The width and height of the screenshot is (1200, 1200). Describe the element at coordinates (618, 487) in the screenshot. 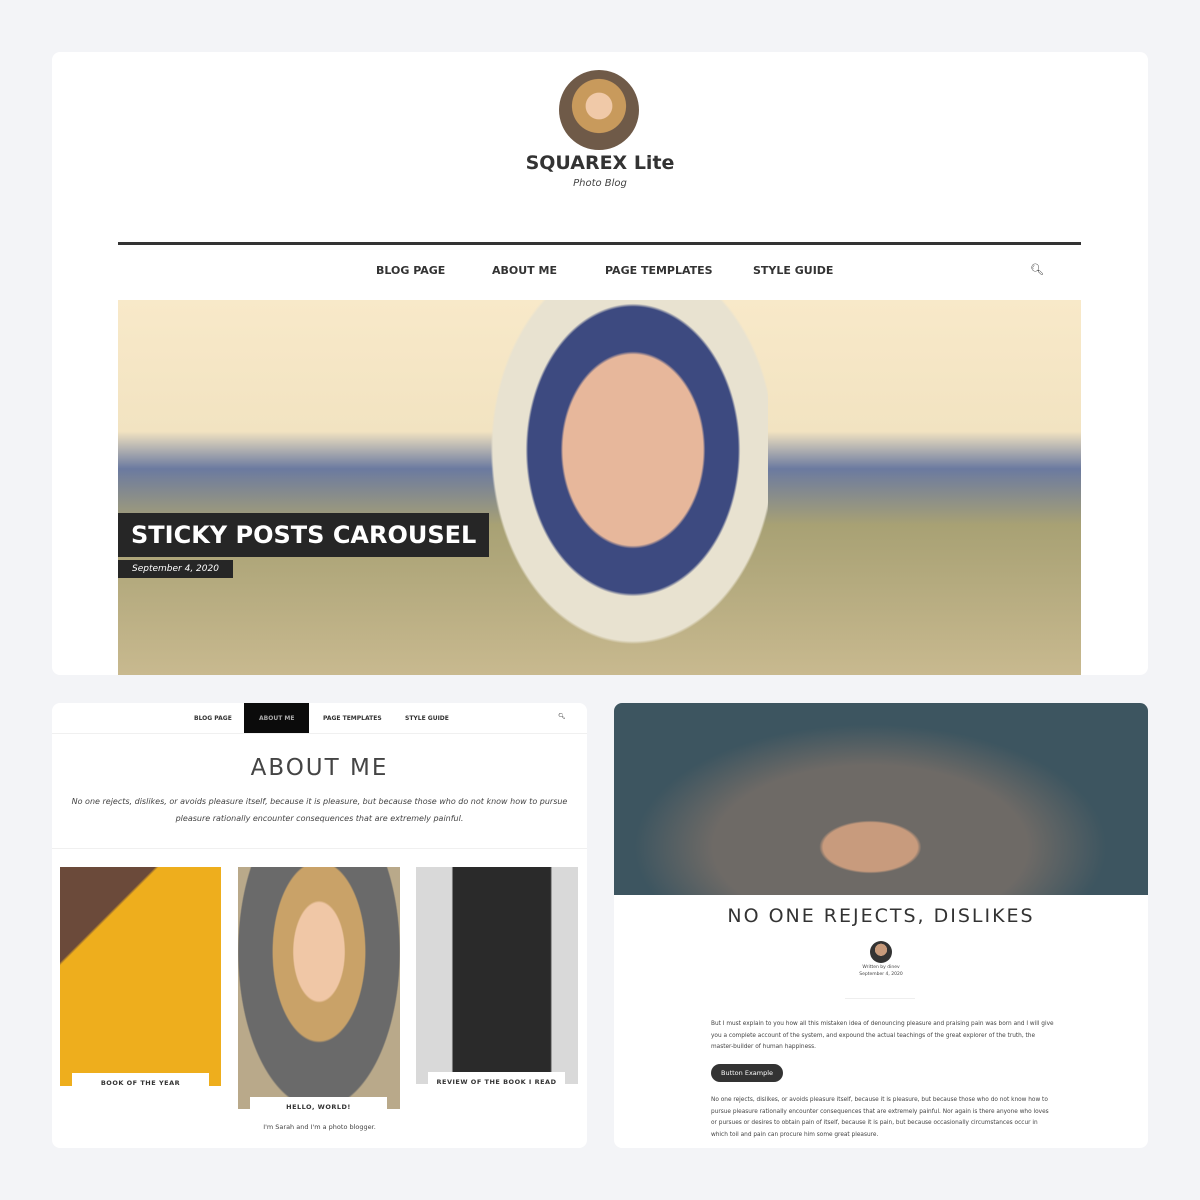

I see `hero-image` at that location.